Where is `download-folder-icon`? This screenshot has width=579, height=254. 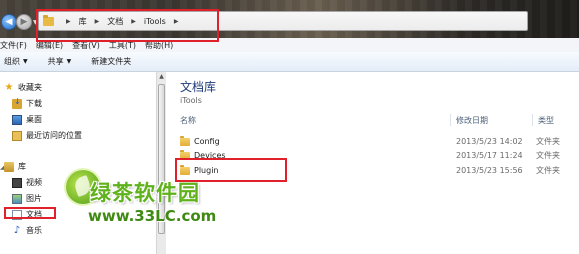
download-folder-icon is located at coordinates (17, 103).